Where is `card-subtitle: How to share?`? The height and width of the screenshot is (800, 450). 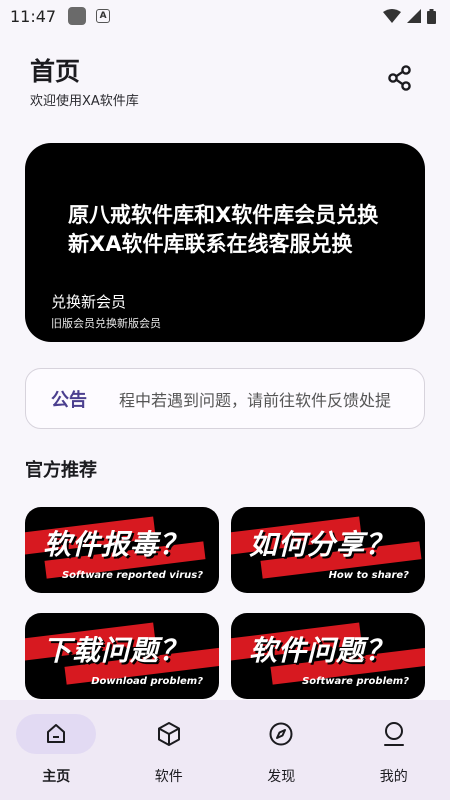
card-subtitle: How to share? is located at coordinates (368, 575).